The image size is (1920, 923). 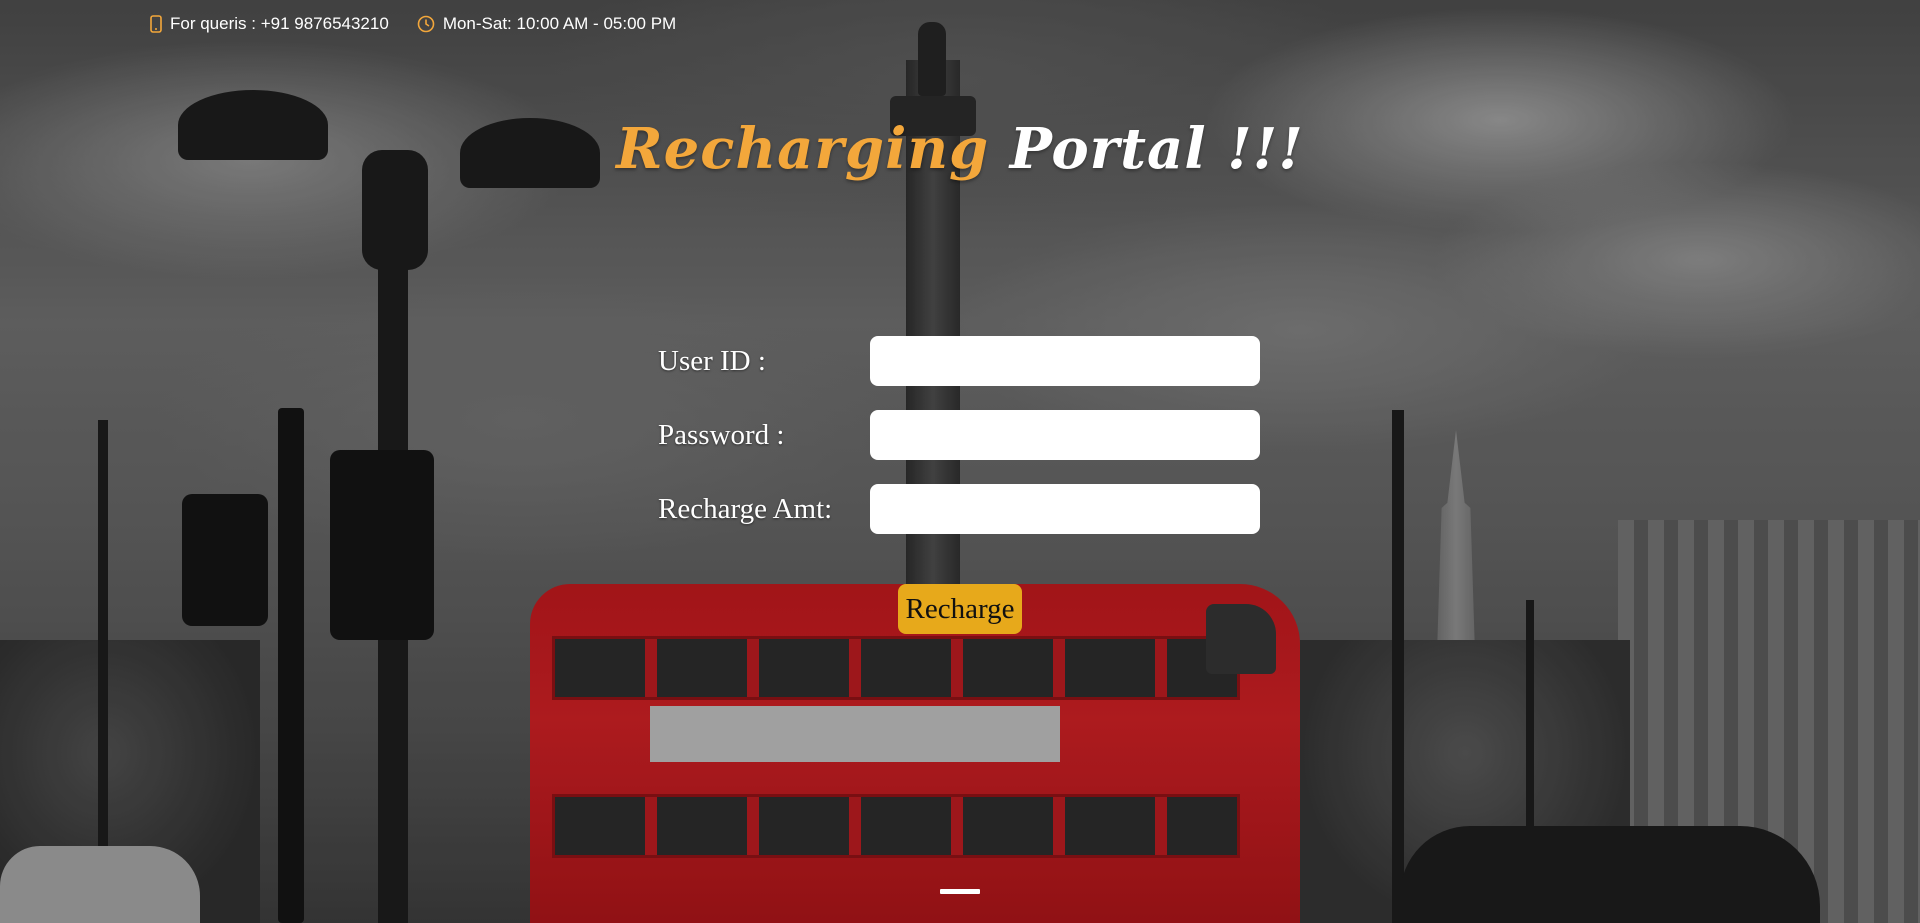 I want to click on slide-indicator, so click(x=960, y=891).